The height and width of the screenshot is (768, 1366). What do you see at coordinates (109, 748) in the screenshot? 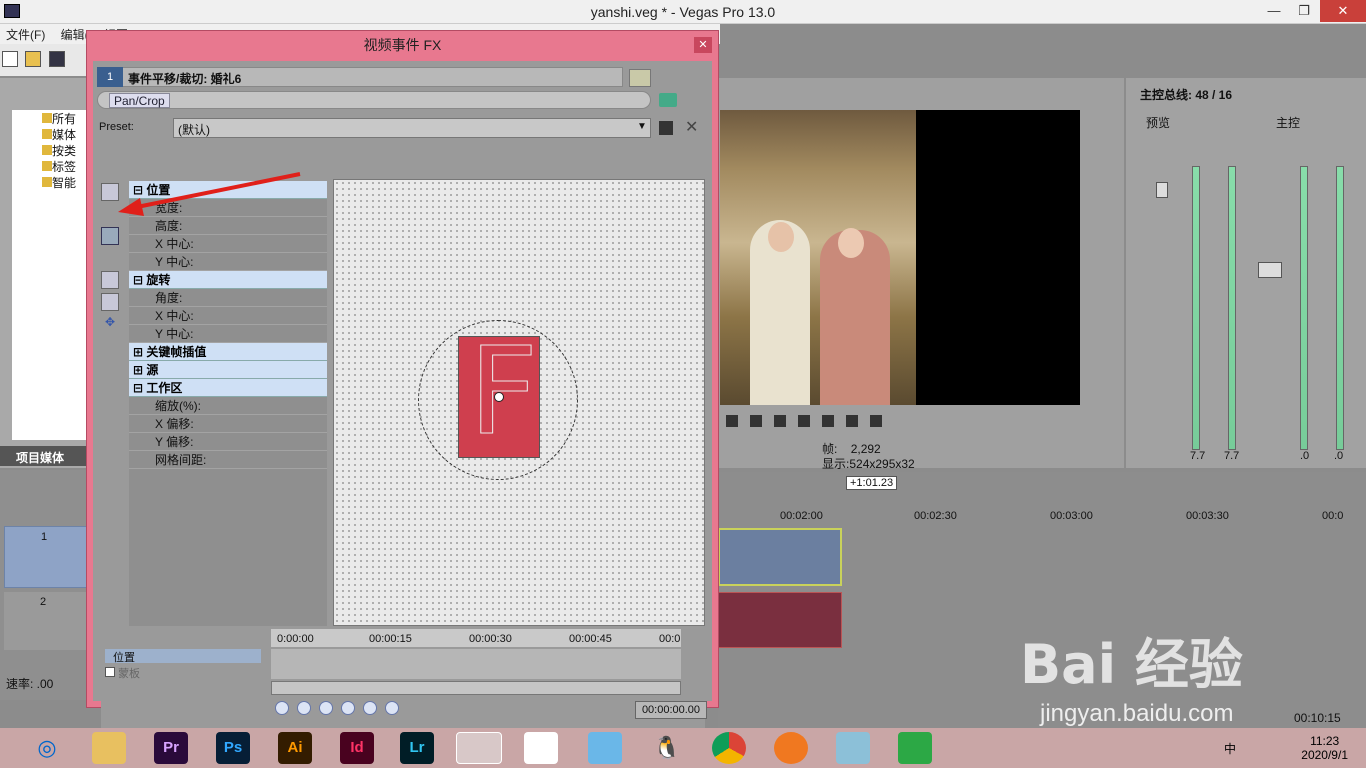
I see `file-explorer-icon` at bounding box center [109, 748].